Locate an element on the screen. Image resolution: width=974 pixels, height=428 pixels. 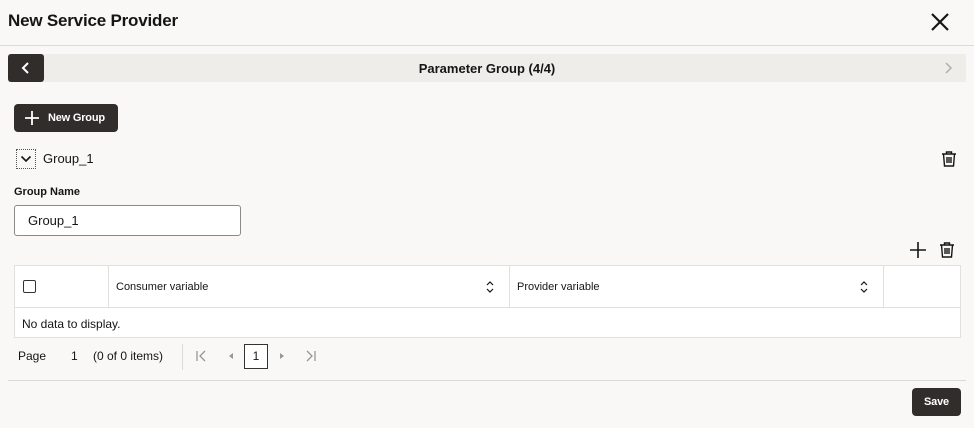
table-header: Consumer variable Provider variable is located at coordinates (487, 287).